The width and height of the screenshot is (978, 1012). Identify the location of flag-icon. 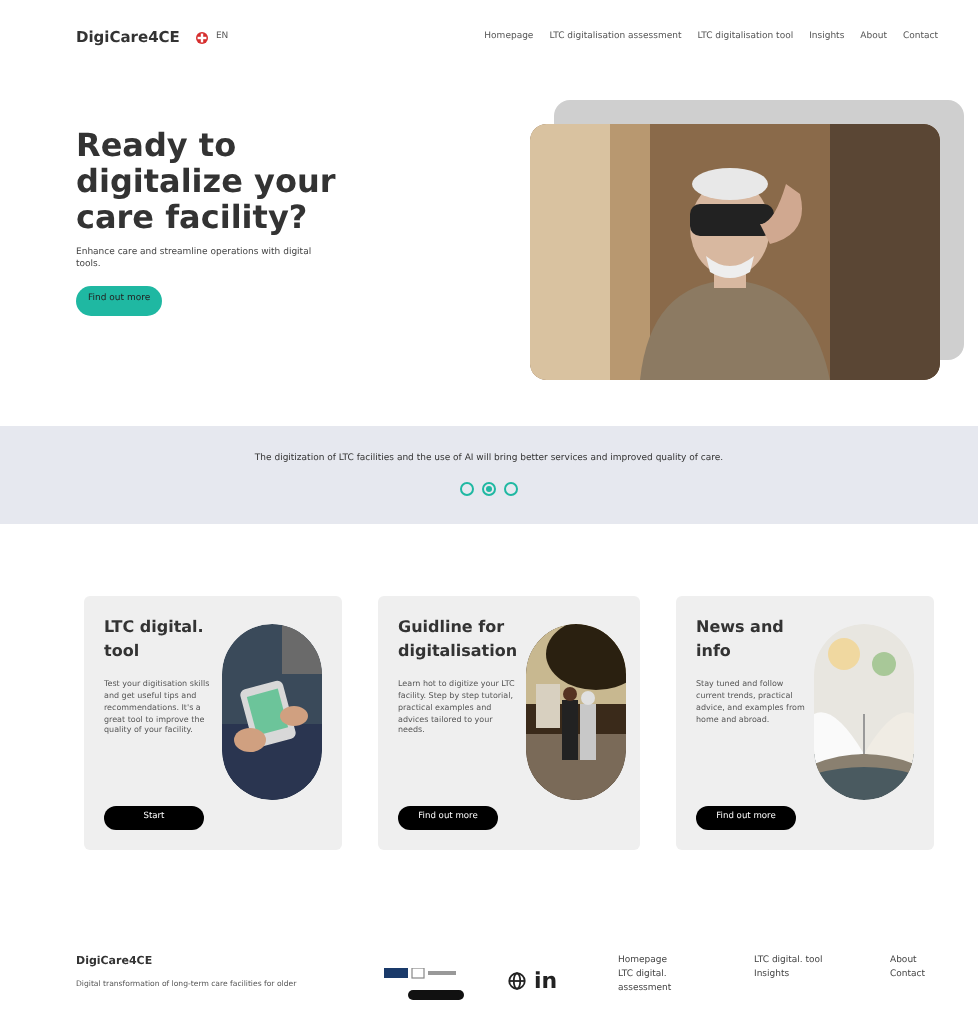
(201, 38).